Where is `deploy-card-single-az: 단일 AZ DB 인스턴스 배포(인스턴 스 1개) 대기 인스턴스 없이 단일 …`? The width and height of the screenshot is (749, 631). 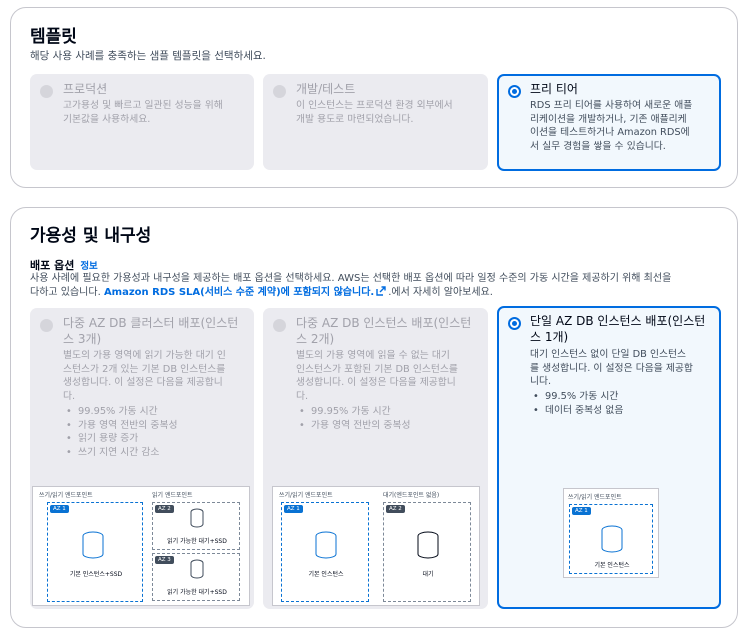 deploy-card-single-az: 단일 AZ DB 인스턴스 배포(인스턴 스 1개) 대기 인스턴스 없이 단일 … is located at coordinates (609, 457).